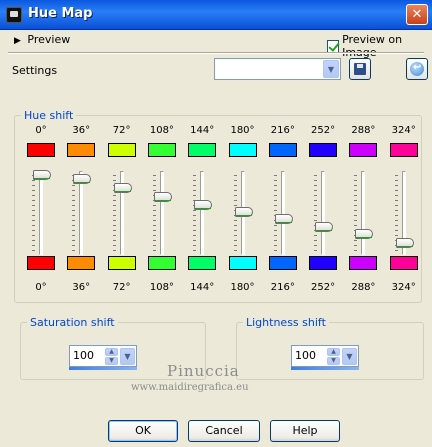  Describe the element at coordinates (305, 355) in the screenshot. I see `lightness-value: 100` at that location.